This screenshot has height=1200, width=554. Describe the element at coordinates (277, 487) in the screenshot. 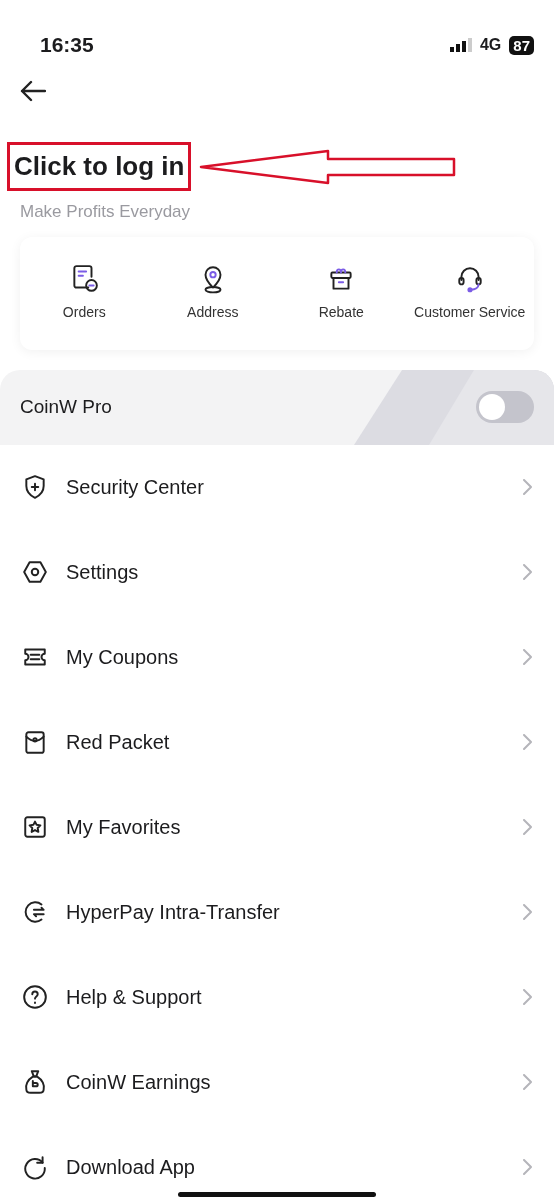

I see `menu-item: Security Center` at that location.